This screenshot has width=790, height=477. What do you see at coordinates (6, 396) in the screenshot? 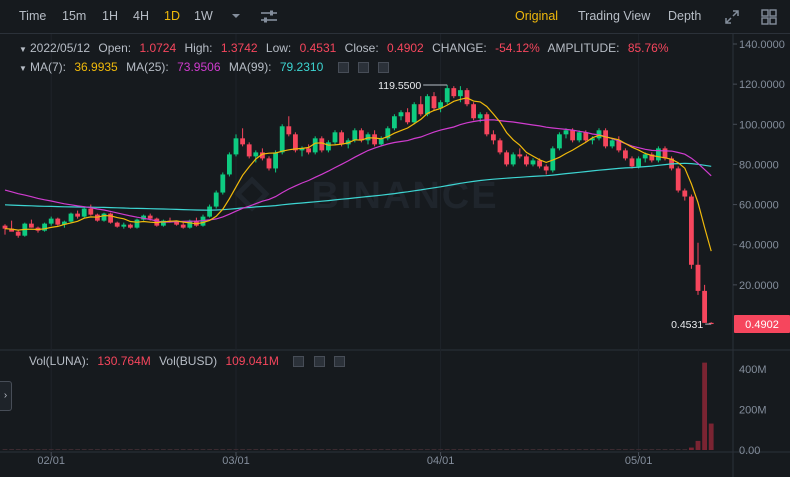
I see `expand-sidebar-tab: ›` at bounding box center [6, 396].